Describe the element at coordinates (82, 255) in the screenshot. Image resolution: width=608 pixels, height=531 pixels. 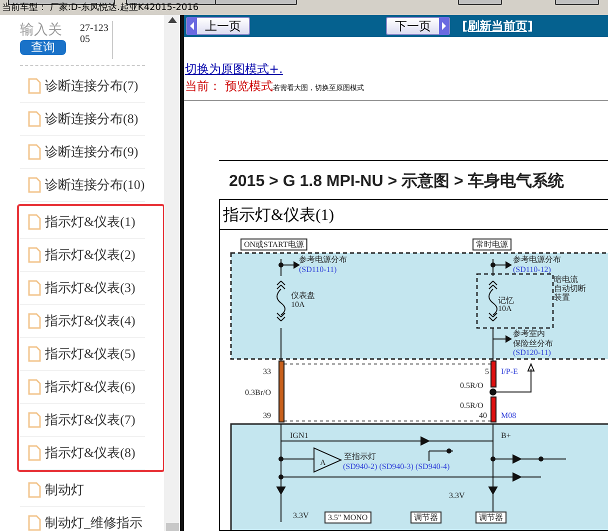
I see `document-item: 指示灯&仪表(2)` at that location.